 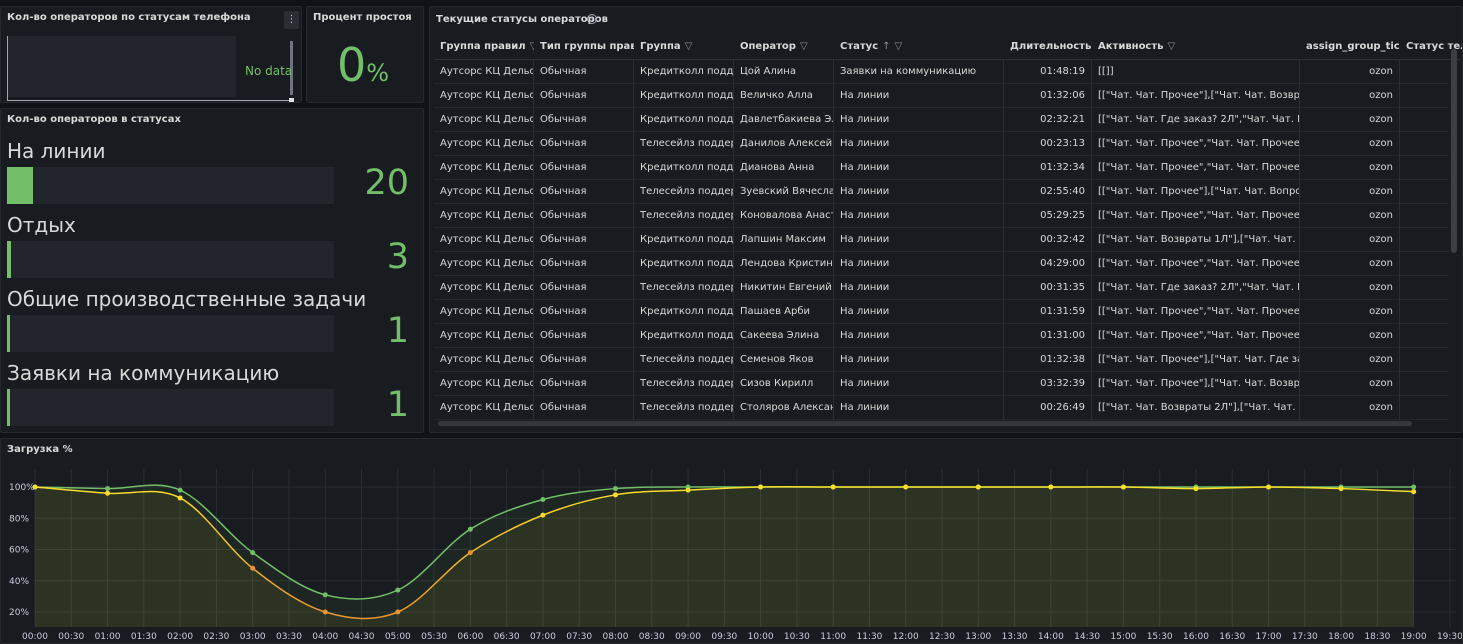 I want to click on x-tick-label: 14:00, so click(x=1051, y=637).